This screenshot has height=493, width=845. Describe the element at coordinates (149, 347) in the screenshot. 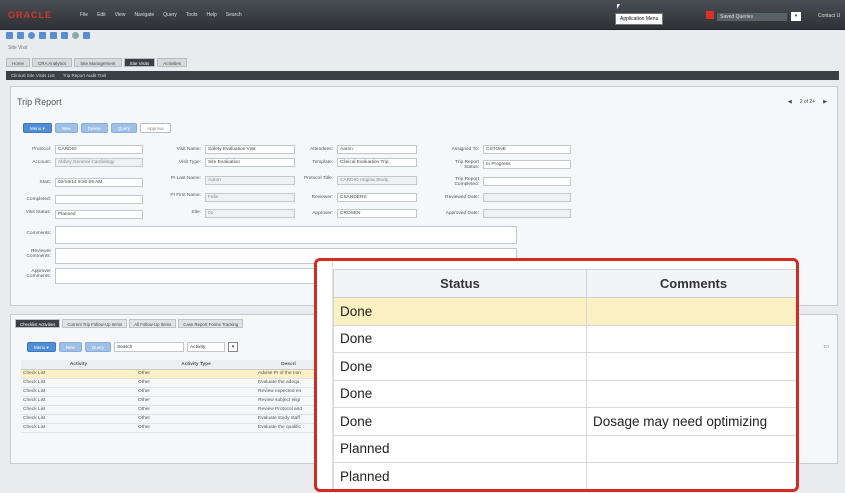

I see `activities-search-input: Search` at that location.